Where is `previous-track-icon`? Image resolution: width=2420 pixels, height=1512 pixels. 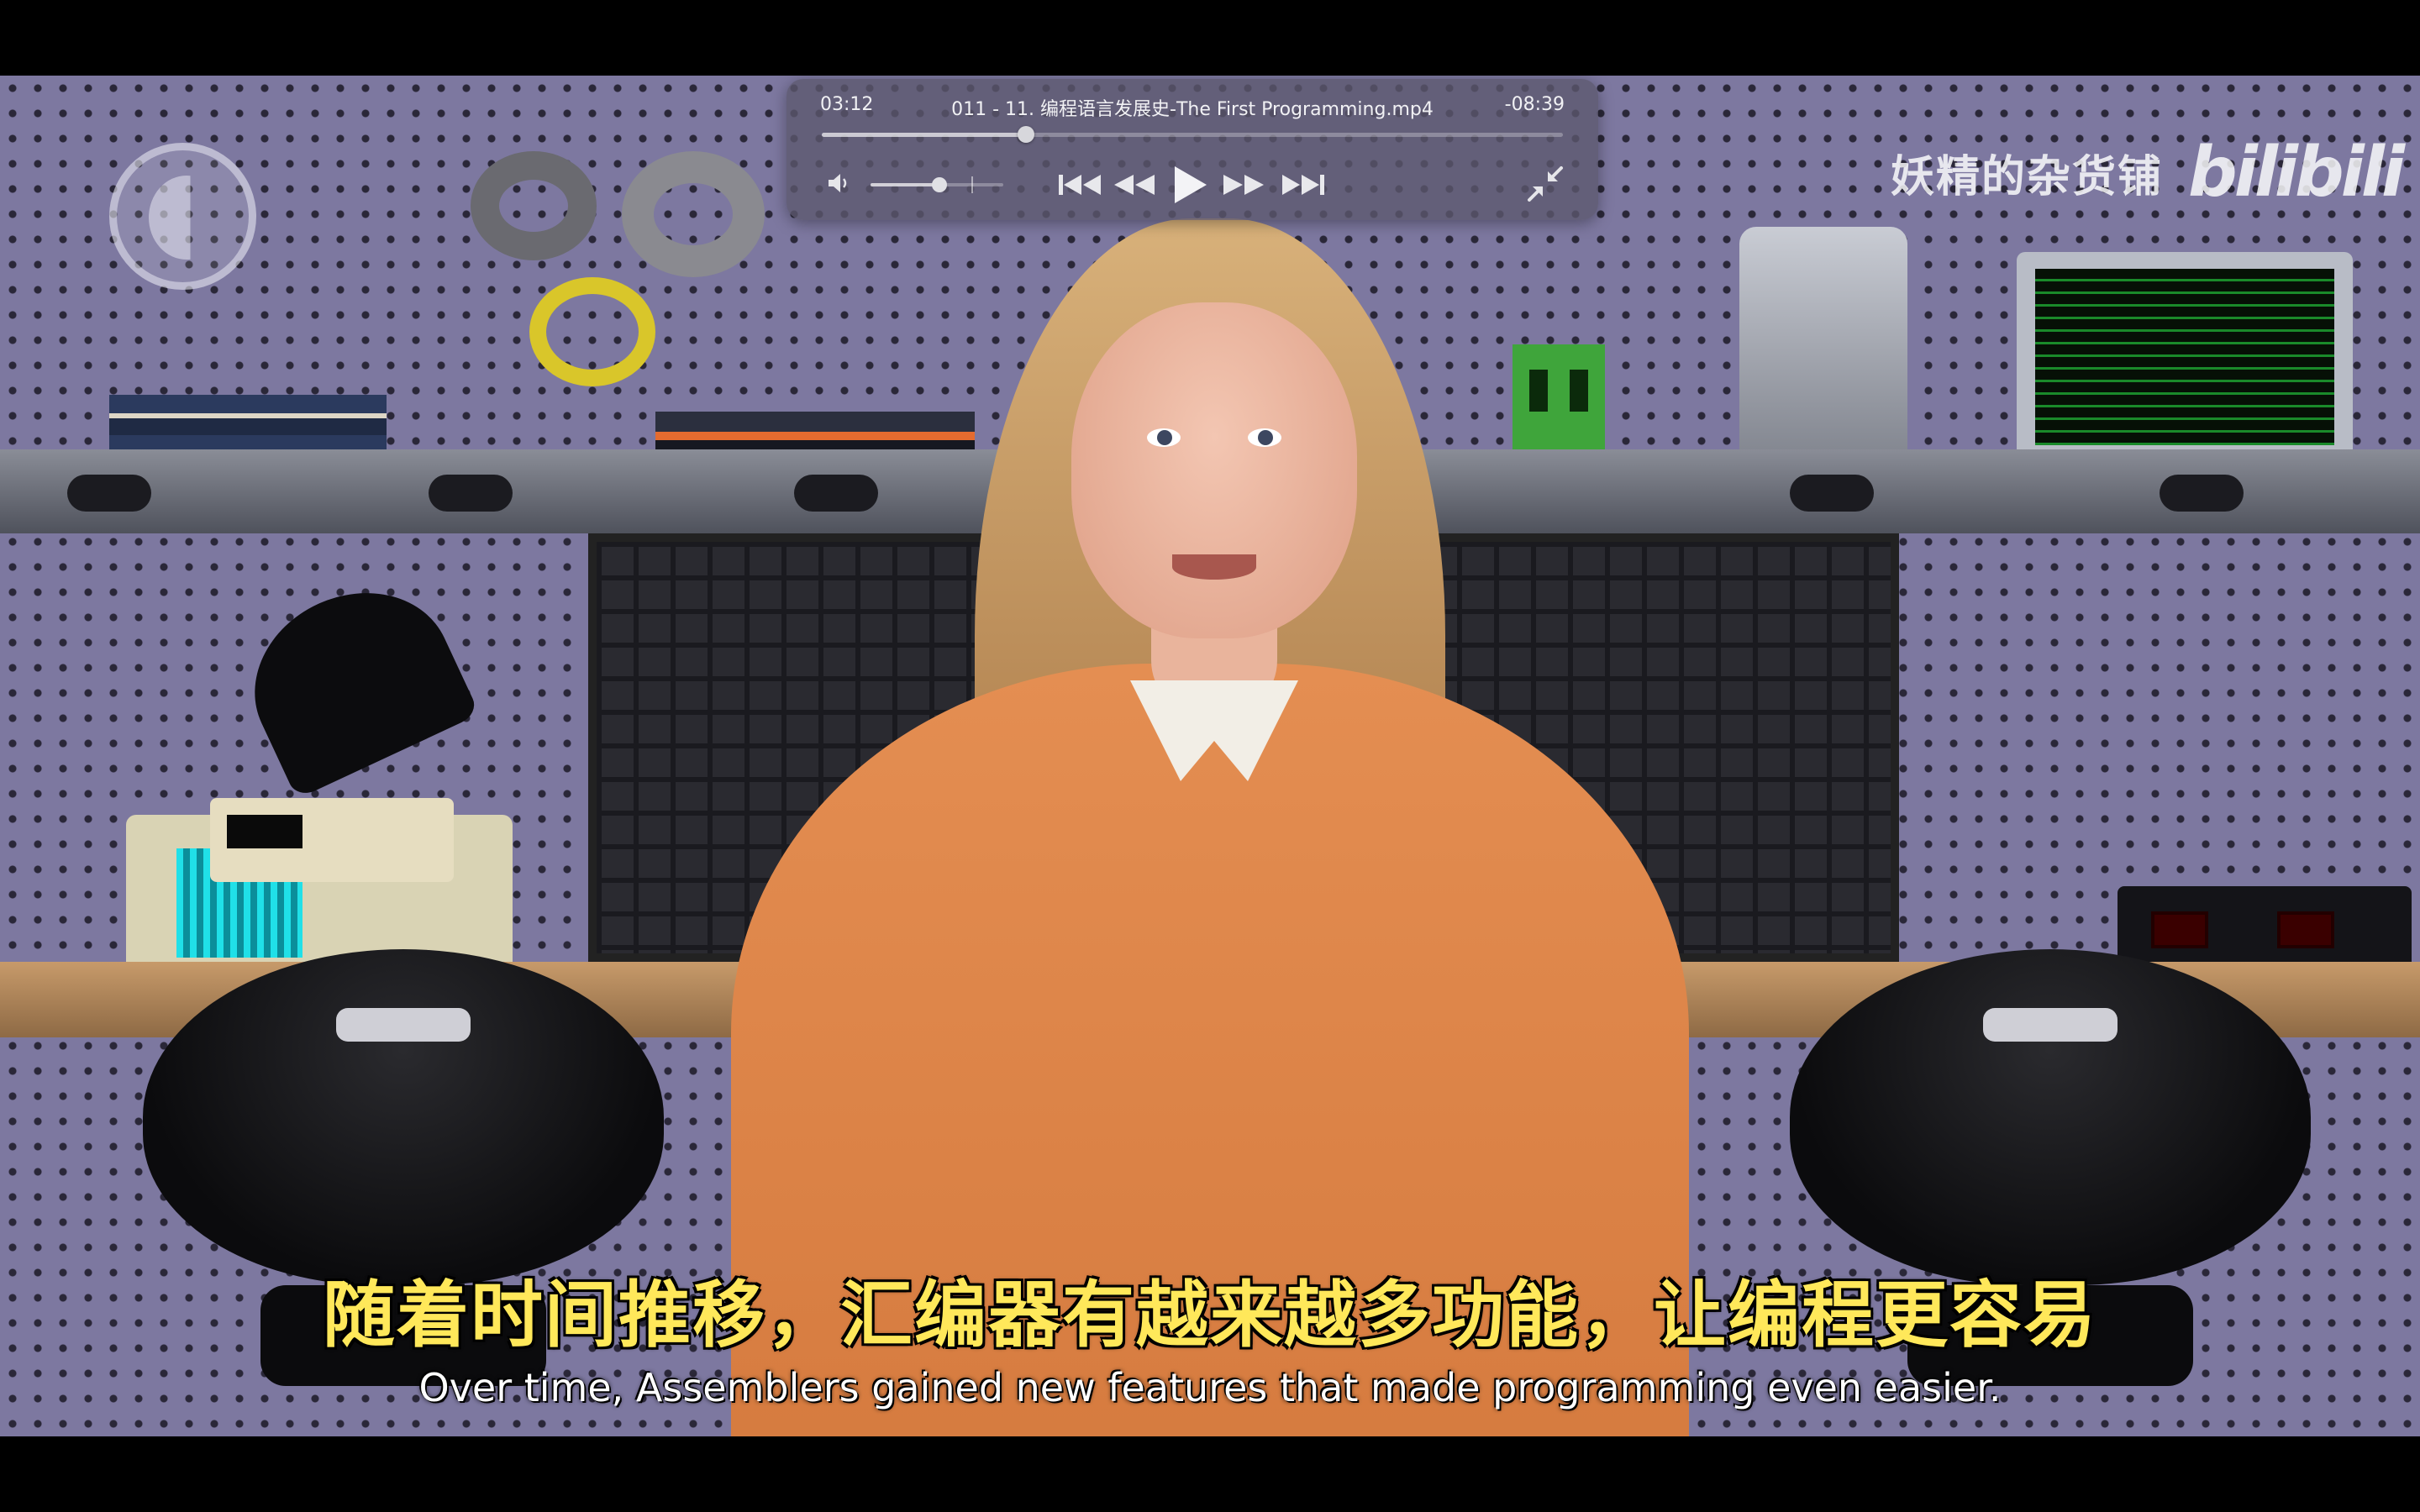 previous-track-icon is located at coordinates (1079, 184).